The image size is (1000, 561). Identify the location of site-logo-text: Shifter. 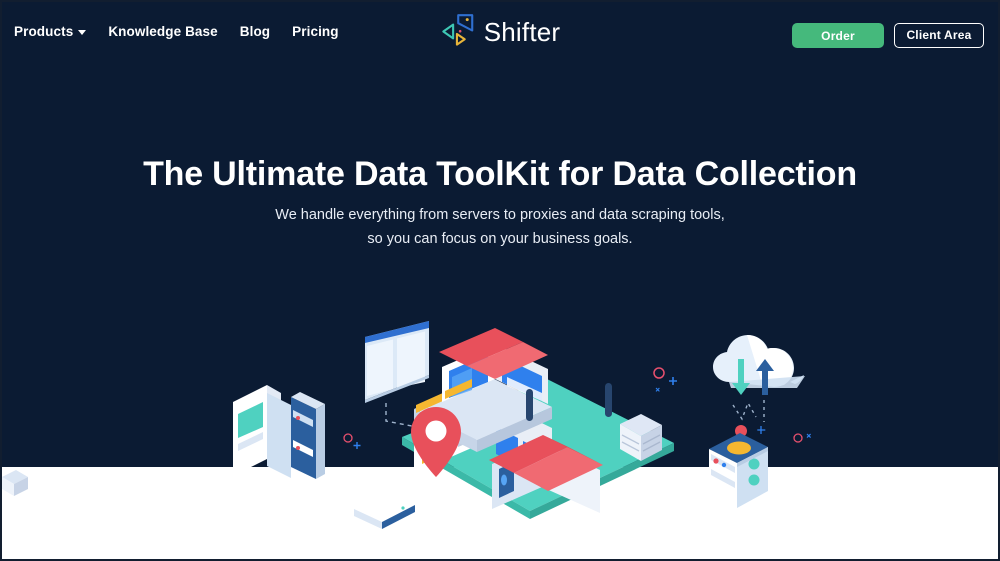
(522, 32).